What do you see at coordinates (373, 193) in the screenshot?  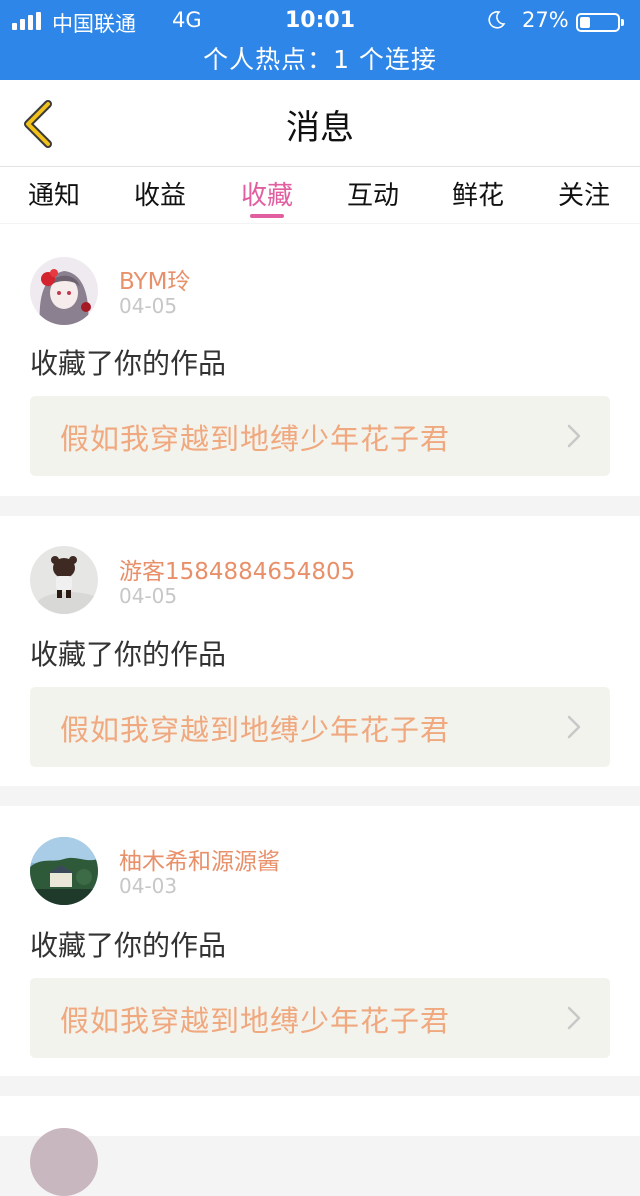 I see `tab-interactions: 互动` at bounding box center [373, 193].